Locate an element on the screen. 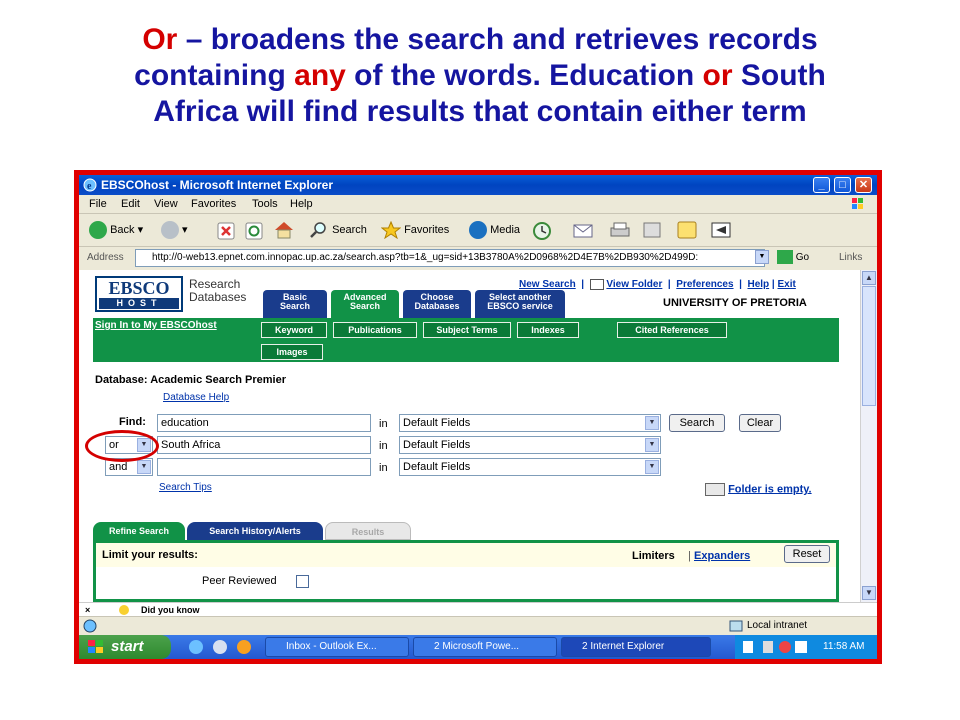 This screenshot has height=720, width=960. tab-advanced-l2: Search is located at coordinates (365, 306).